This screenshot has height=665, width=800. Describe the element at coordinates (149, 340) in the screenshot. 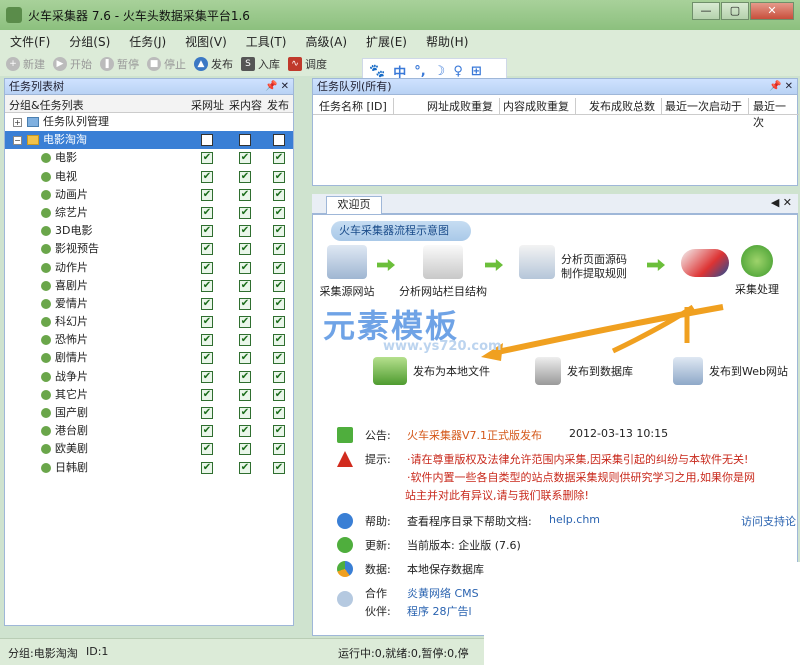

I see `tree-node-task: 恐怖片 ✔ ✔ ✔` at that location.